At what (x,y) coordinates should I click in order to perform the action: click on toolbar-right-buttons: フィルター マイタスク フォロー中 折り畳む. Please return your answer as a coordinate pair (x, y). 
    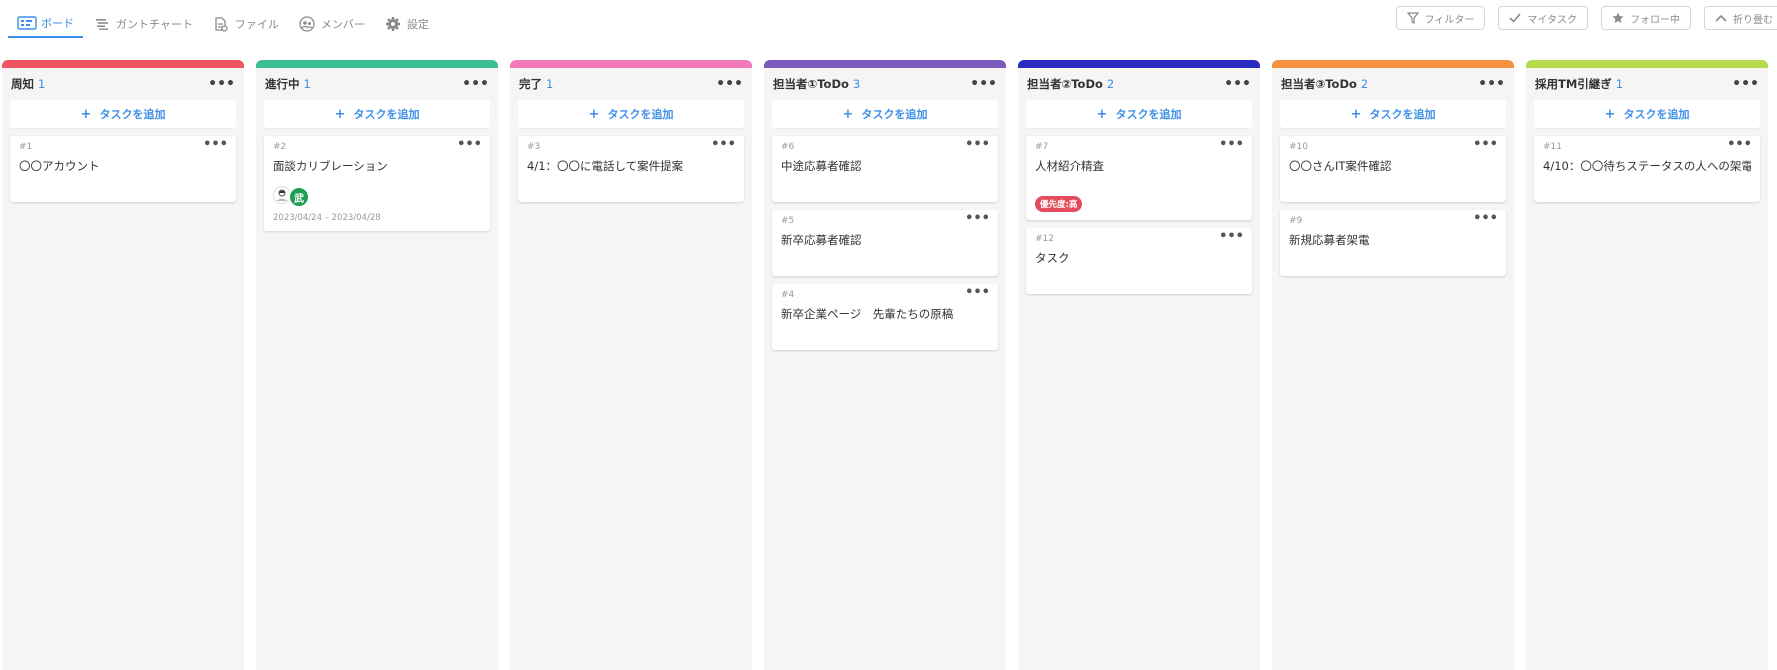
    Looking at the image, I should click on (1580, 18).